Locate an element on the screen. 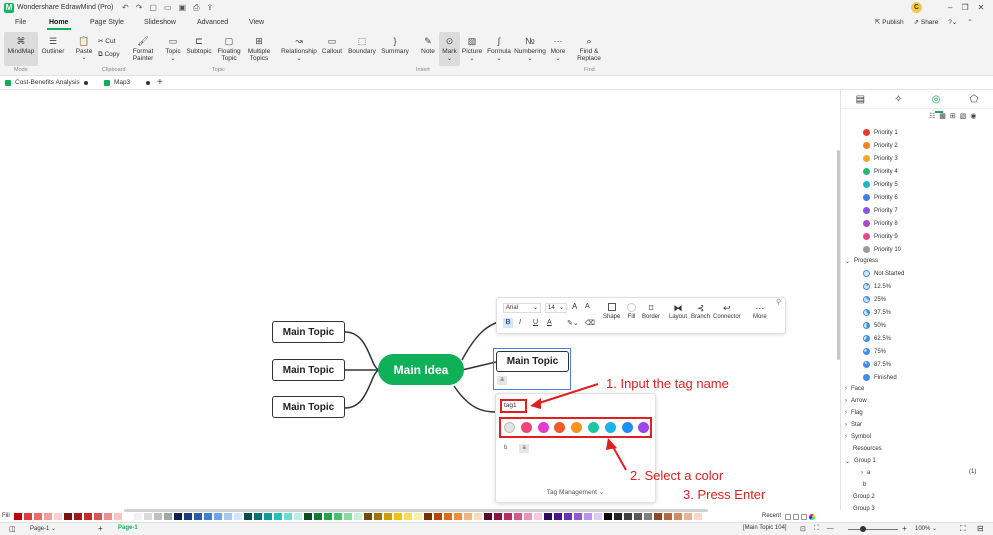 The image size is (993, 535). group1-item-a: › a is located at coordinates (865, 473).